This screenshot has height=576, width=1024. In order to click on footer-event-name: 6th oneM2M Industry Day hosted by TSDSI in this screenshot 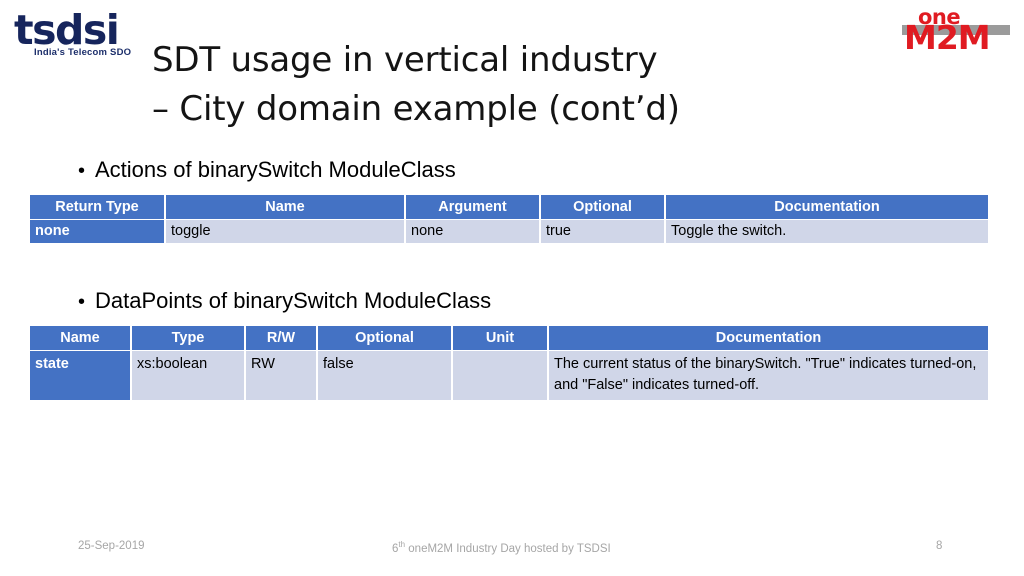, I will do `click(501, 547)`.